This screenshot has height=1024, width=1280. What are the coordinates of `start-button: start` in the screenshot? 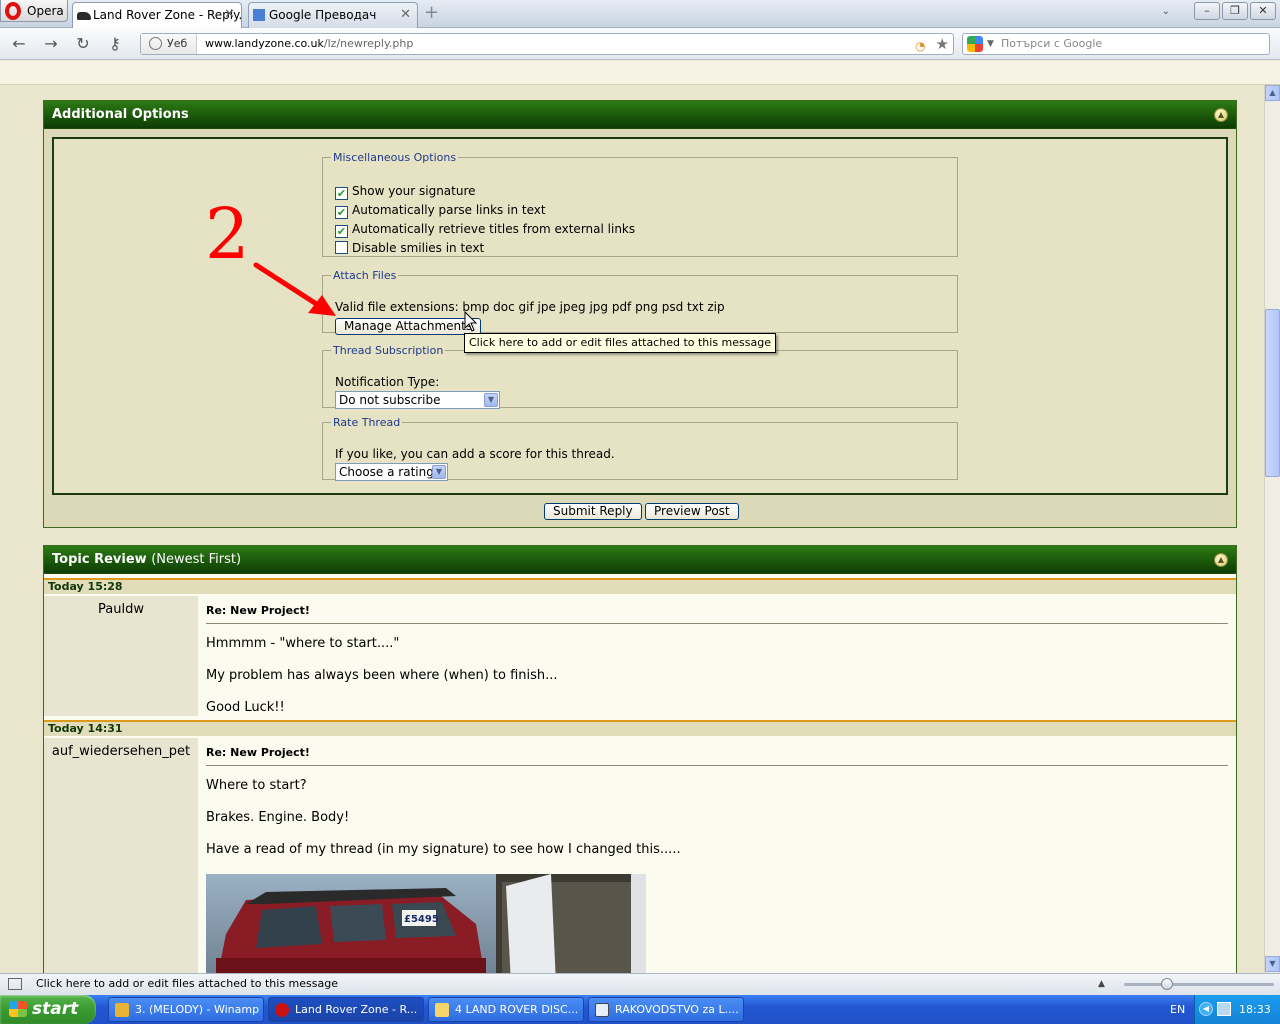 It's located at (48, 1009).